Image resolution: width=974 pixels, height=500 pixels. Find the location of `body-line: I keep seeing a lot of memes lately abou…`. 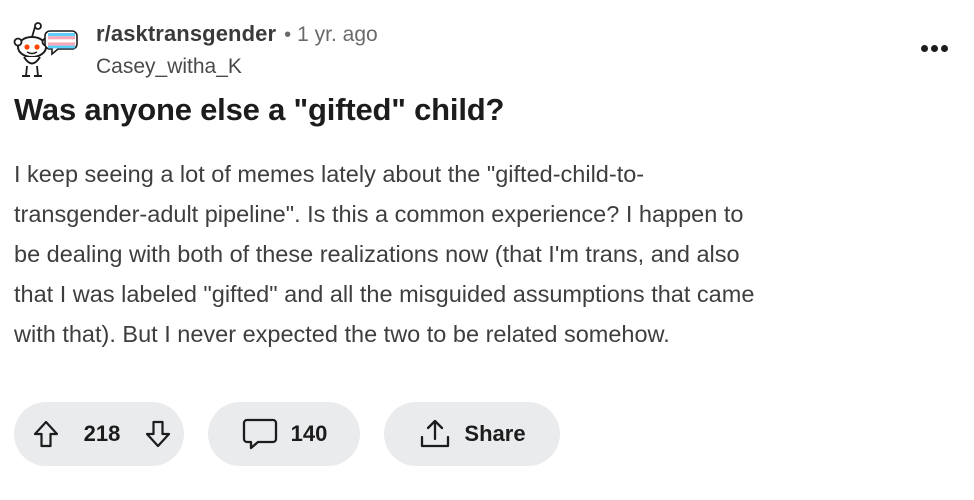

body-line: I keep seeing a lot of memes lately abou… is located at coordinates (329, 174).